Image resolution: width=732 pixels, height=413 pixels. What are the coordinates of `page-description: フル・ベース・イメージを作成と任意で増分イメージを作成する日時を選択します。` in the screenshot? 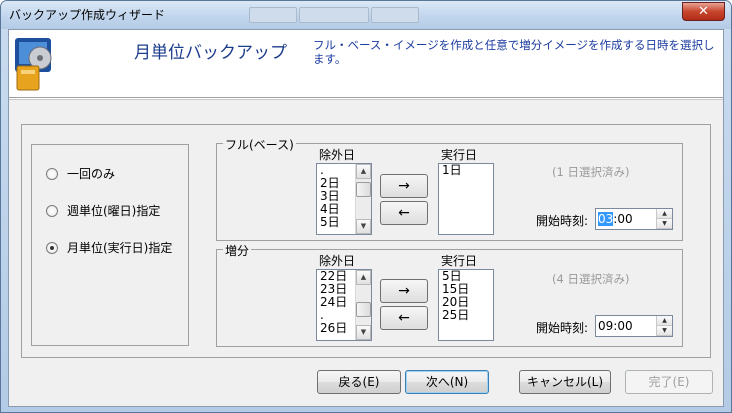 It's located at (514, 52).